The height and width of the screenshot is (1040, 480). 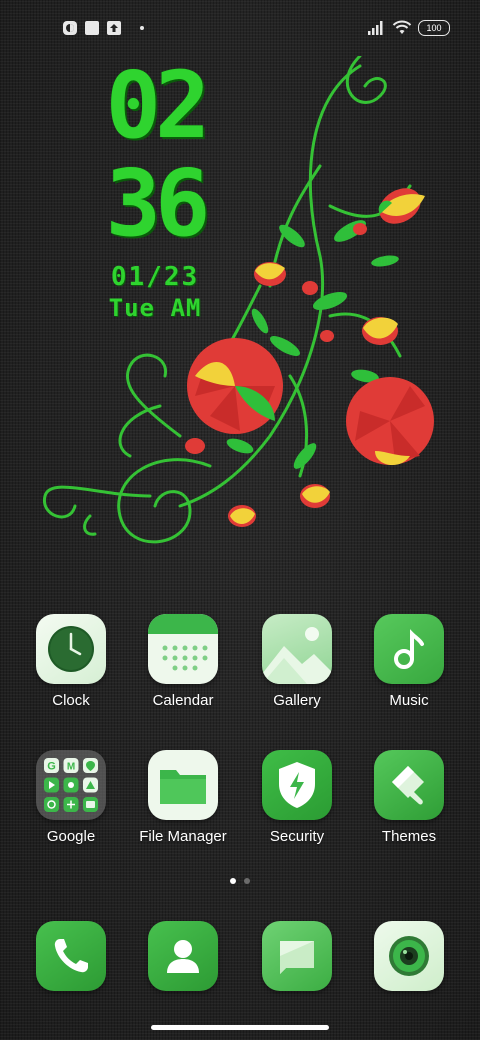 What do you see at coordinates (158, 105) in the screenshot?
I see `clock-hours: 02` at bounding box center [158, 105].